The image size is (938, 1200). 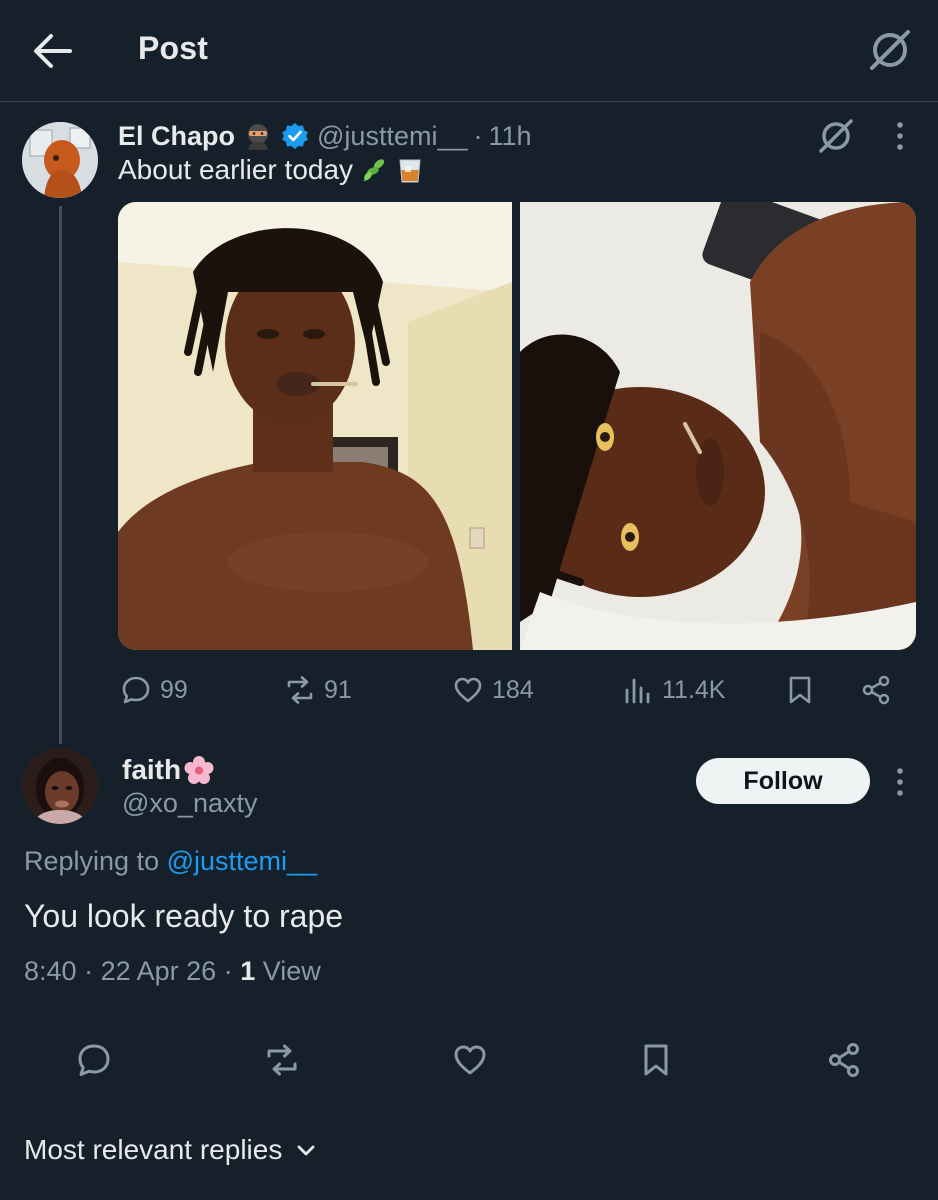 I want to click on author-name: El Chapo, so click(x=176, y=136).